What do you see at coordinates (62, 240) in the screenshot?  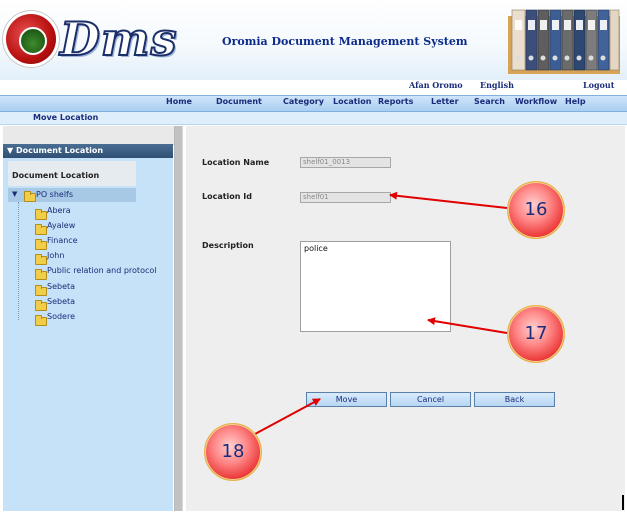 I see `tree-item-finance: Finance` at bounding box center [62, 240].